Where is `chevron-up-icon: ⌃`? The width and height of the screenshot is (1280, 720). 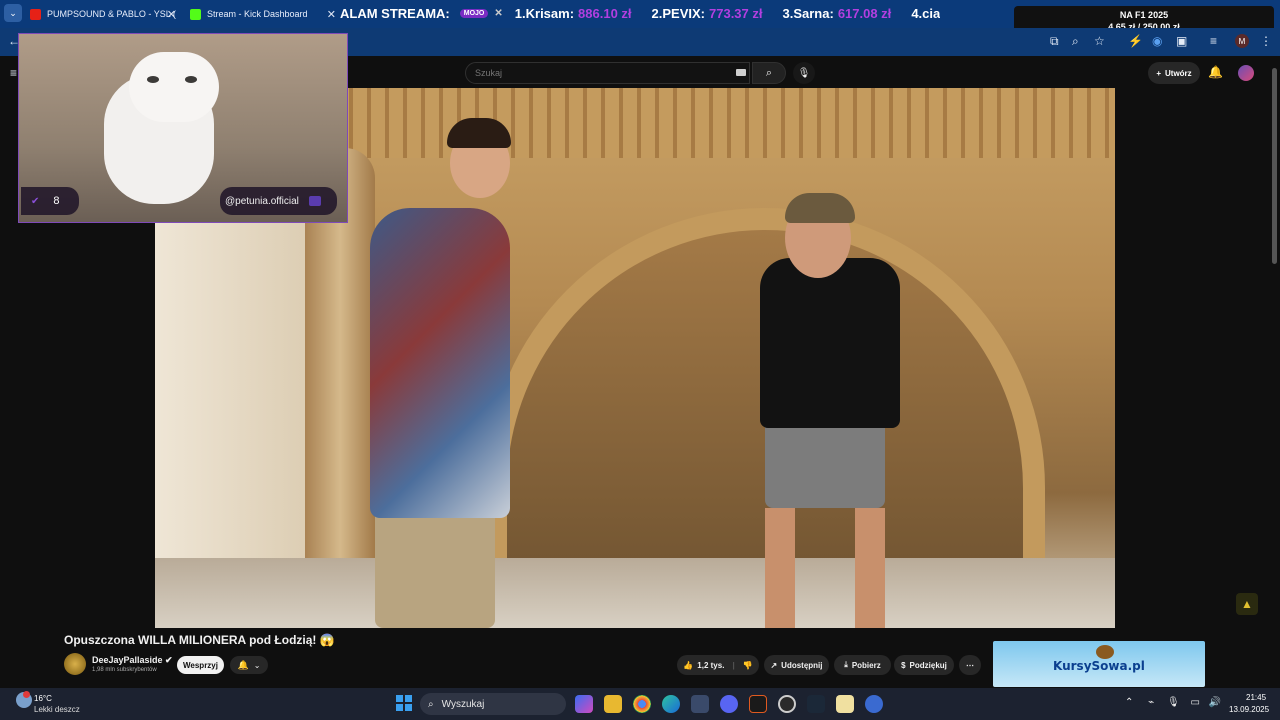
chevron-up-icon: ⌃ is located at coordinates (1129, 702).